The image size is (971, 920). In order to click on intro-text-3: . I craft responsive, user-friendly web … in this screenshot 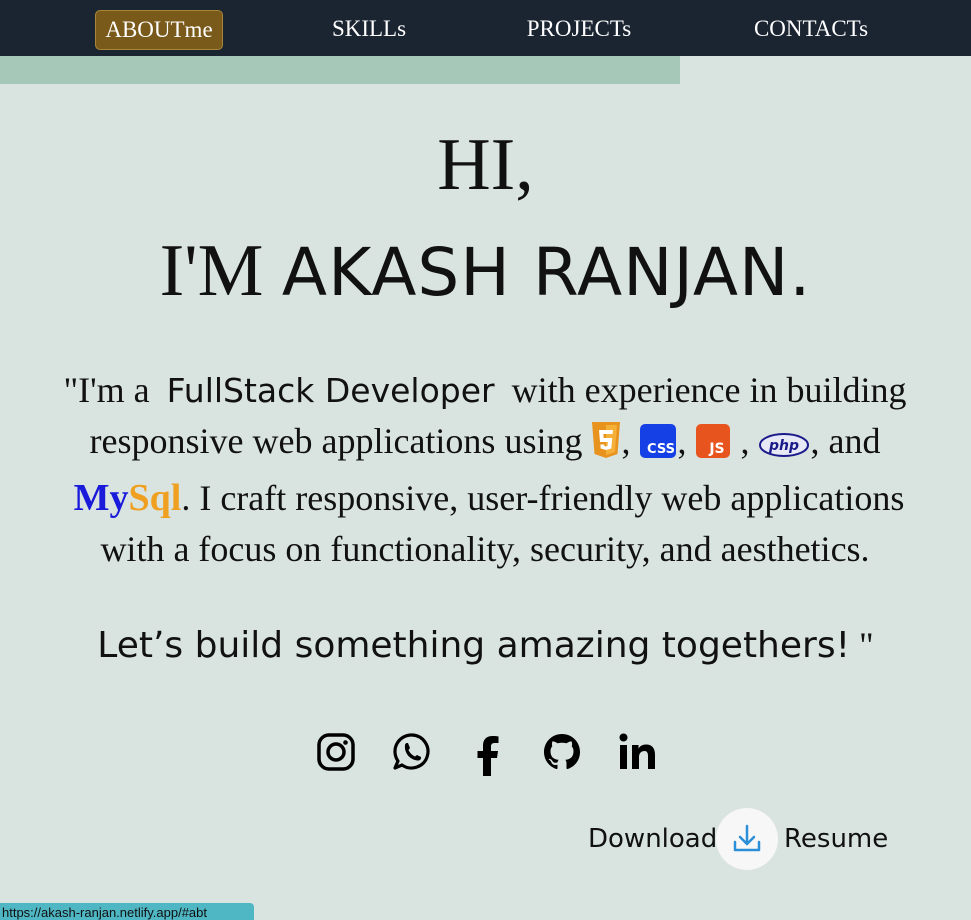, I will do `click(502, 523)`.